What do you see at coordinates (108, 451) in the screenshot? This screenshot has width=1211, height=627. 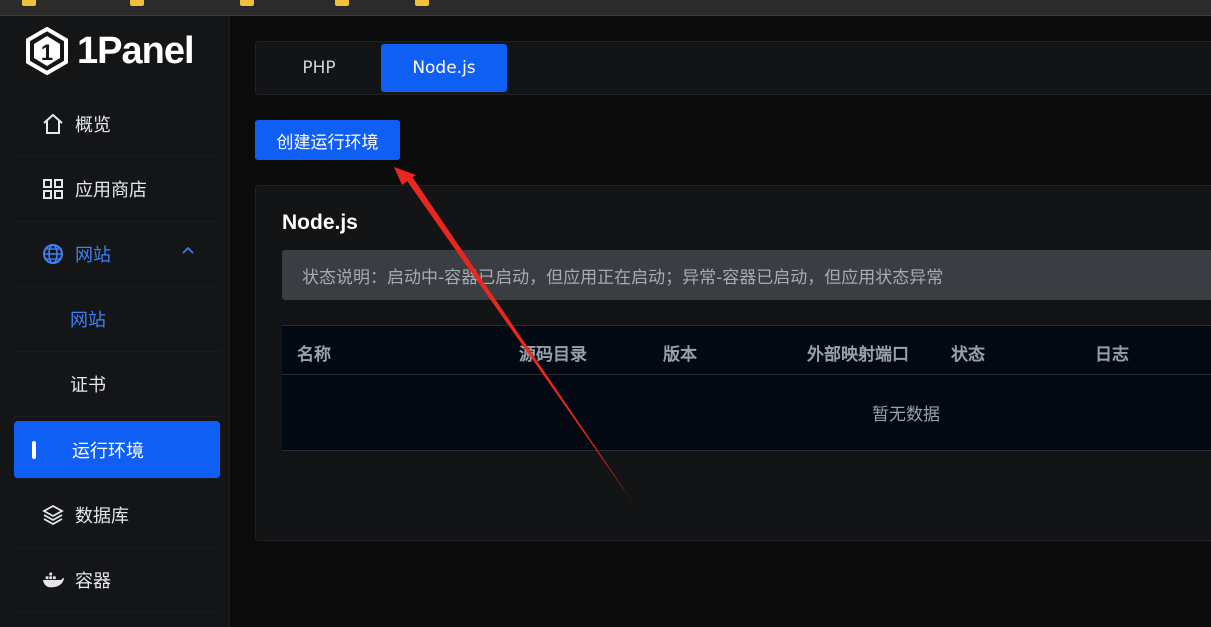 I see `sidebar-item-label: 运行环境` at bounding box center [108, 451].